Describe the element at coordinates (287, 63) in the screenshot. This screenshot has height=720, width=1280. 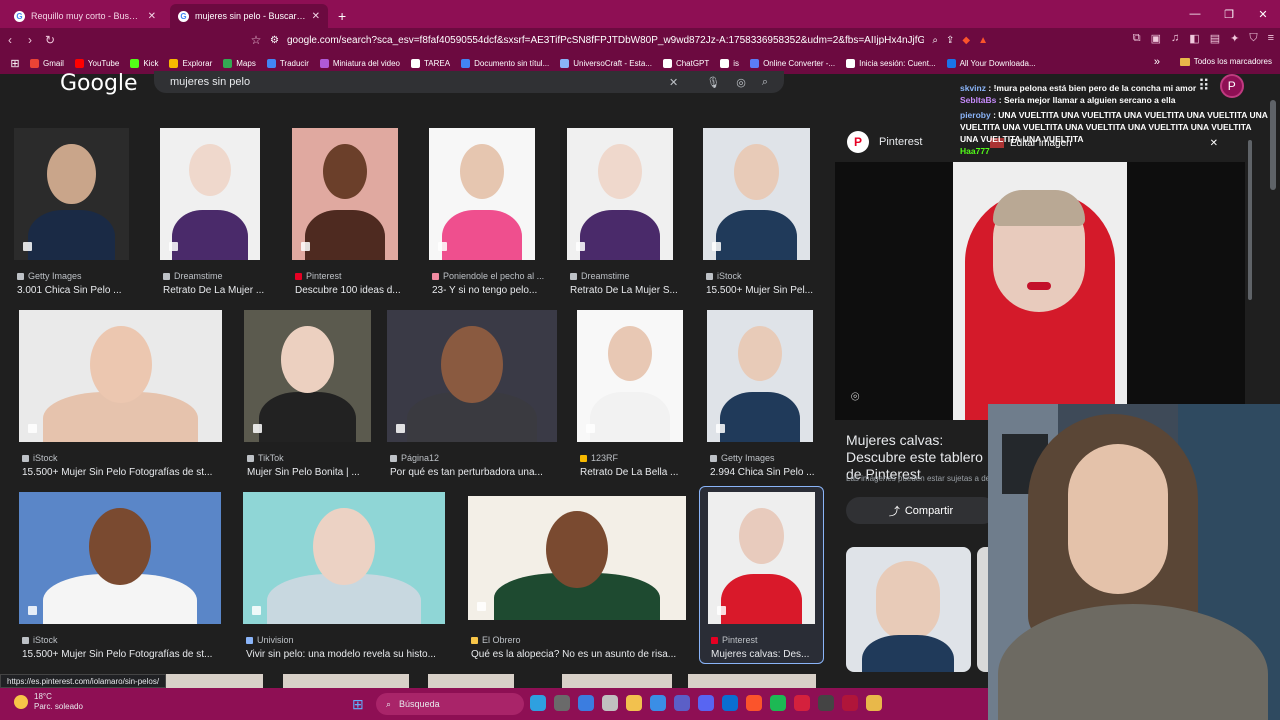
I see `bookmark-item: Traducir` at that location.